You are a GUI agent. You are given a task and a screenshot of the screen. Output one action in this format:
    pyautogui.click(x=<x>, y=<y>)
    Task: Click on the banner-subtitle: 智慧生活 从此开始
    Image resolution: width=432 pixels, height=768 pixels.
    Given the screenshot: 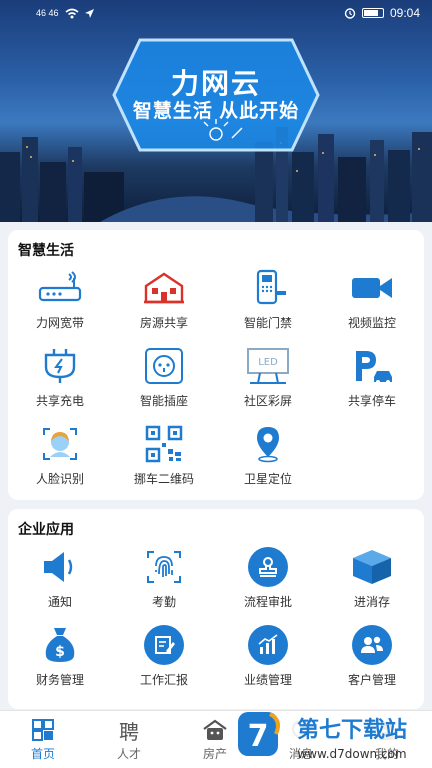 What is the action you would take?
    pyautogui.click(x=216, y=111)
    